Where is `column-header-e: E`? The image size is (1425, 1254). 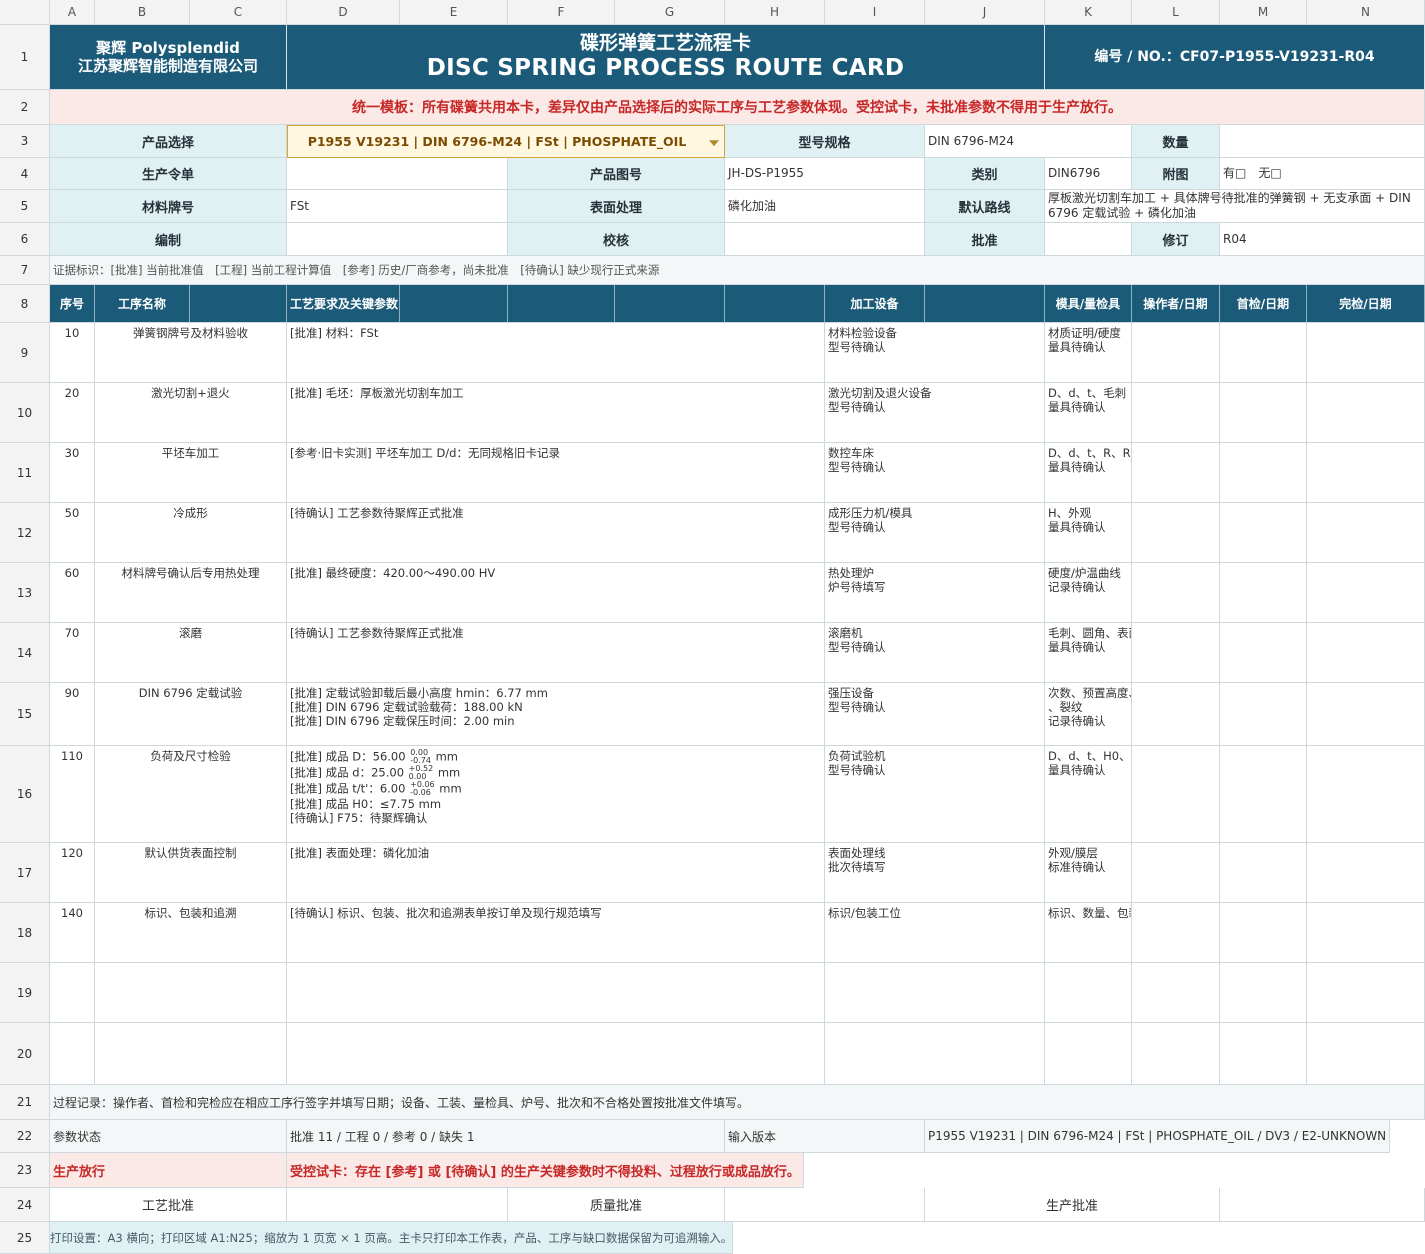 column-header-e: E is located at coordinates (454, 12).